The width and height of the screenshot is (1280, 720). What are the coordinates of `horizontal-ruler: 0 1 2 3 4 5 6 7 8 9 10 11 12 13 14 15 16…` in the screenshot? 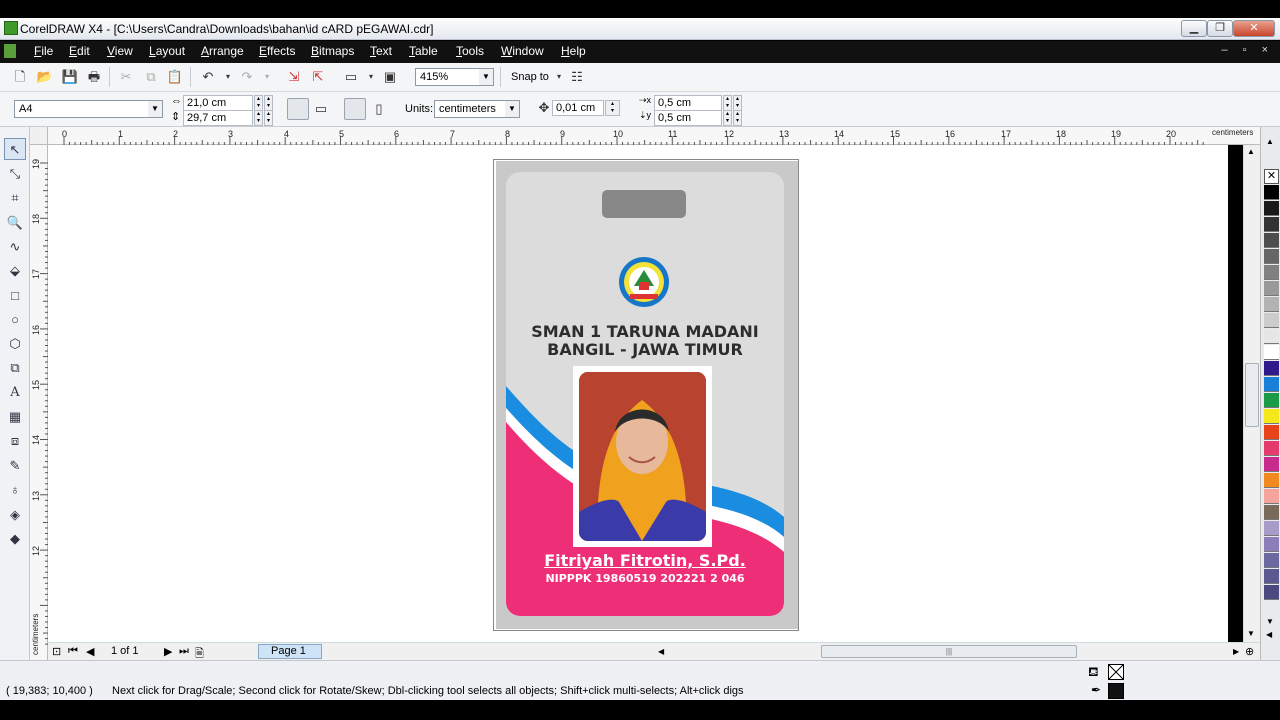 It's located at (654, 136).